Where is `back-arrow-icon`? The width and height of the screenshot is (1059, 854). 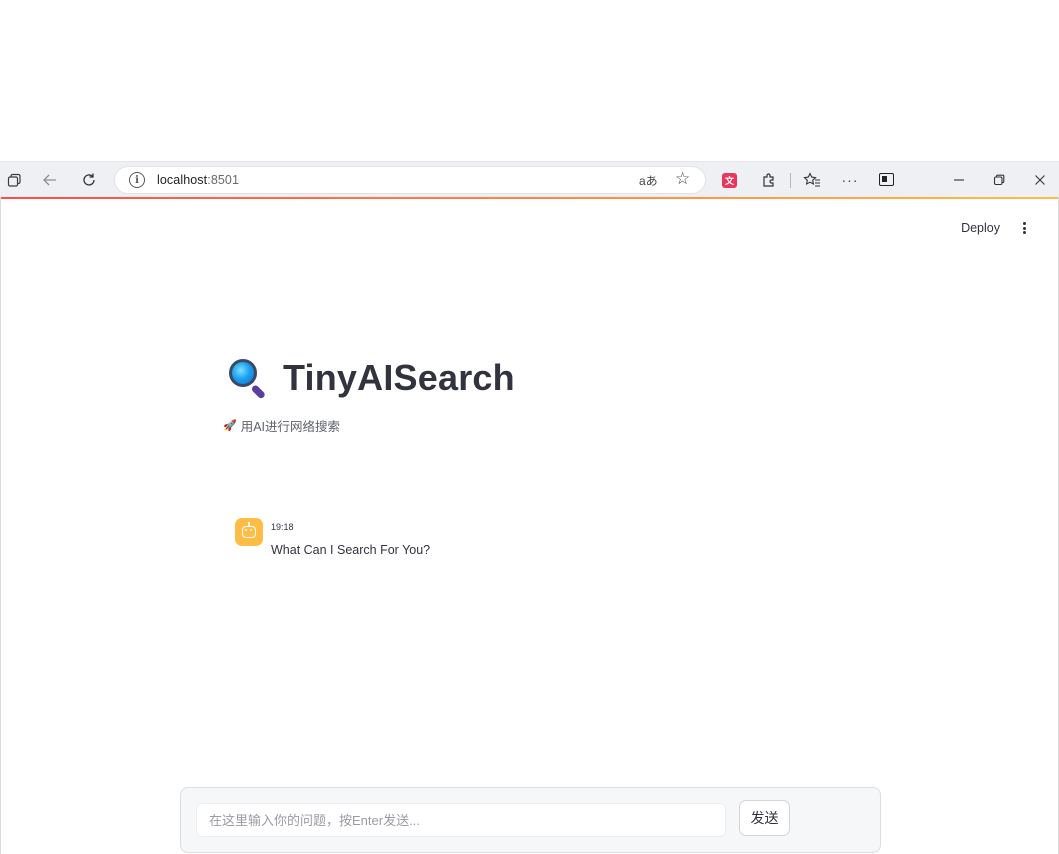 back-arrow-icon is located at coordinates (50, 180).